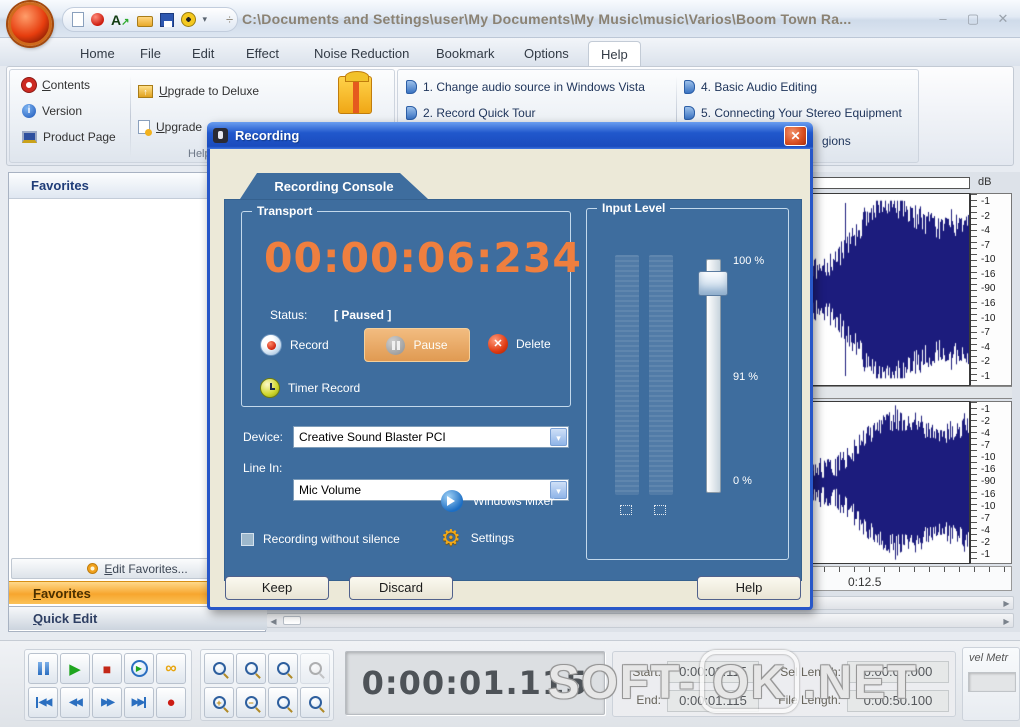 The width and height of the screenshot is (1020, 727). I want to click on tab-effect: Effect, so click(262, 53).